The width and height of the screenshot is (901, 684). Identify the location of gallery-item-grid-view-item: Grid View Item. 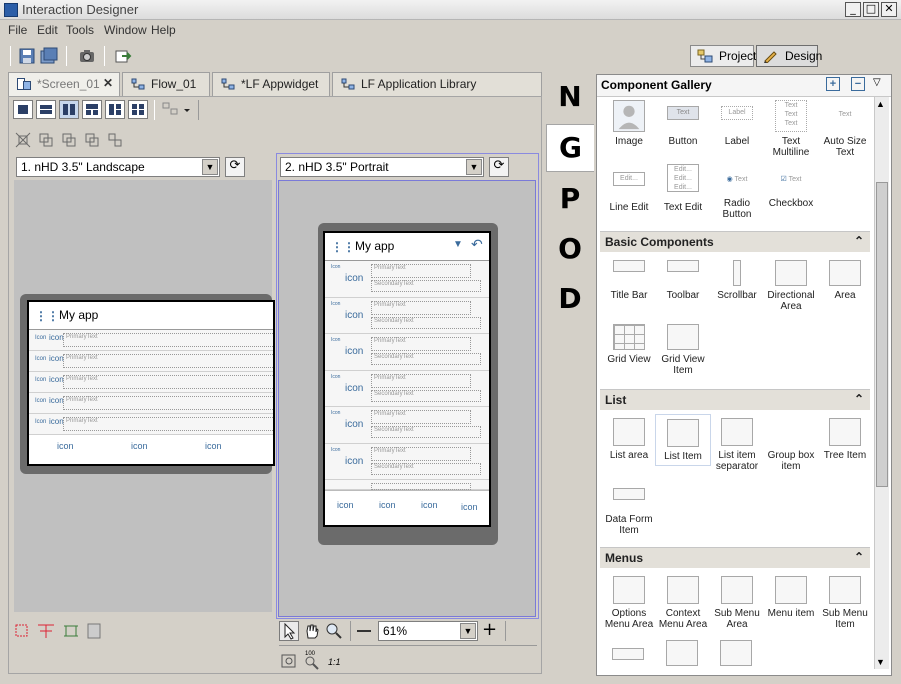
(683, 350).